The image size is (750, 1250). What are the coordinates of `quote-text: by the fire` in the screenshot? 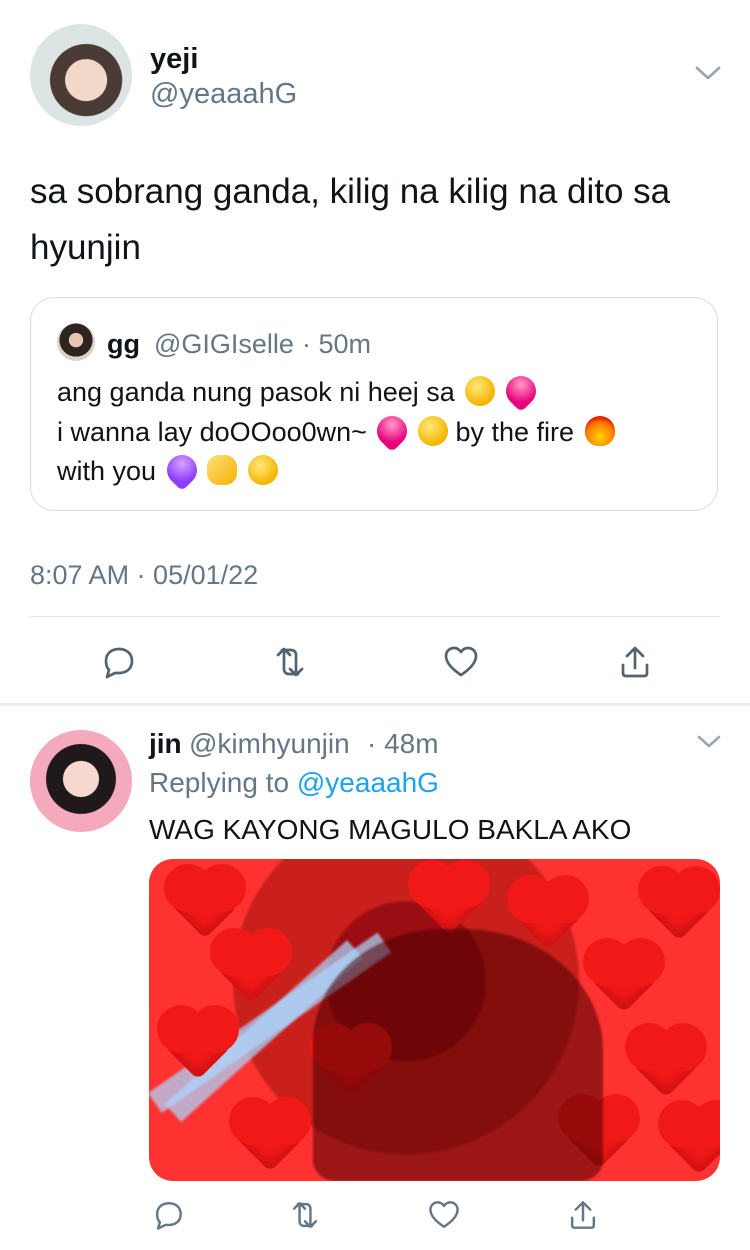 It's located at (515, 432).